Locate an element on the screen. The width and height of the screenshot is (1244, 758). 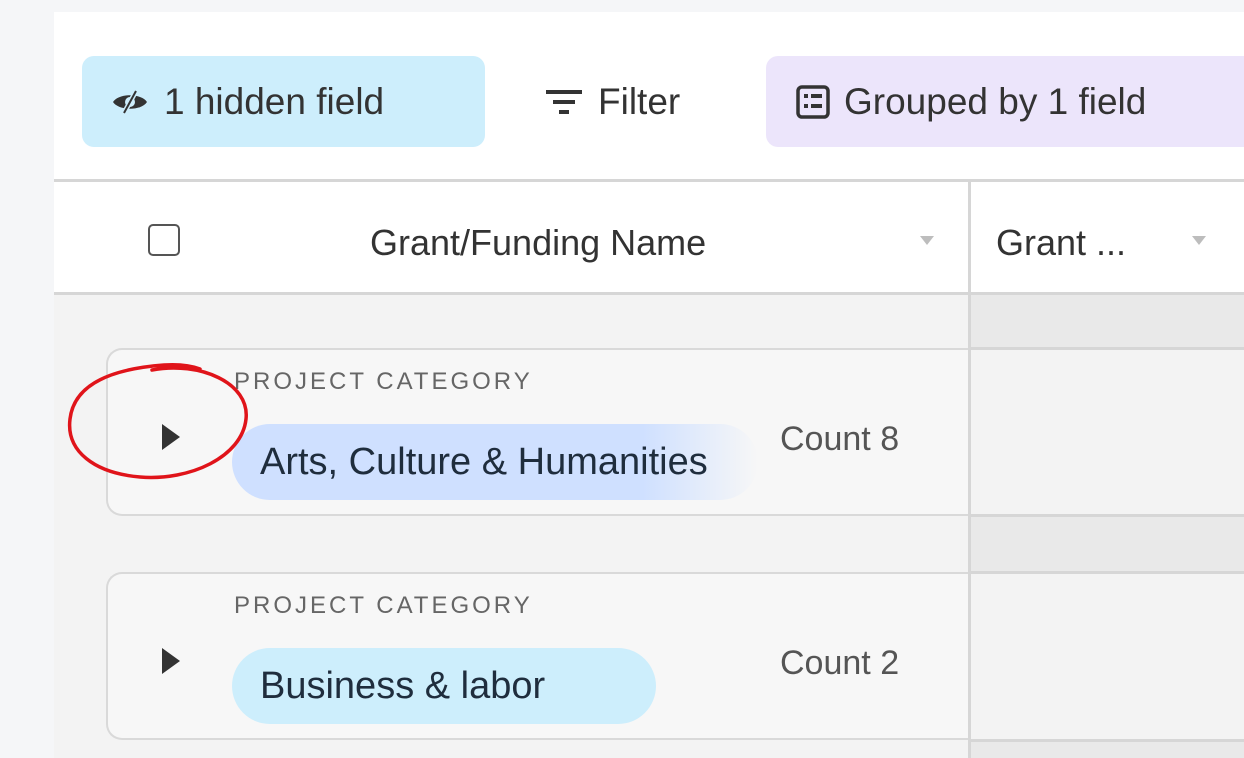
group-by-button: Grouped by 1 field is located at coordinates (1005, 101).